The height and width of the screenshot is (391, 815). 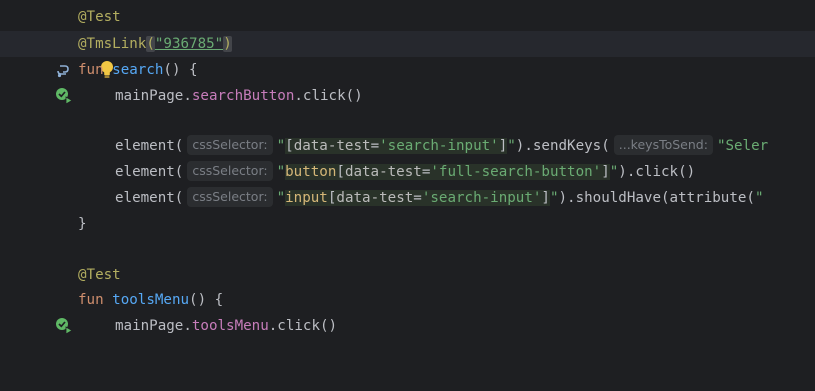 I want to click on function-declaration: fun toolsMenu() {, so click(x=151, y=300).